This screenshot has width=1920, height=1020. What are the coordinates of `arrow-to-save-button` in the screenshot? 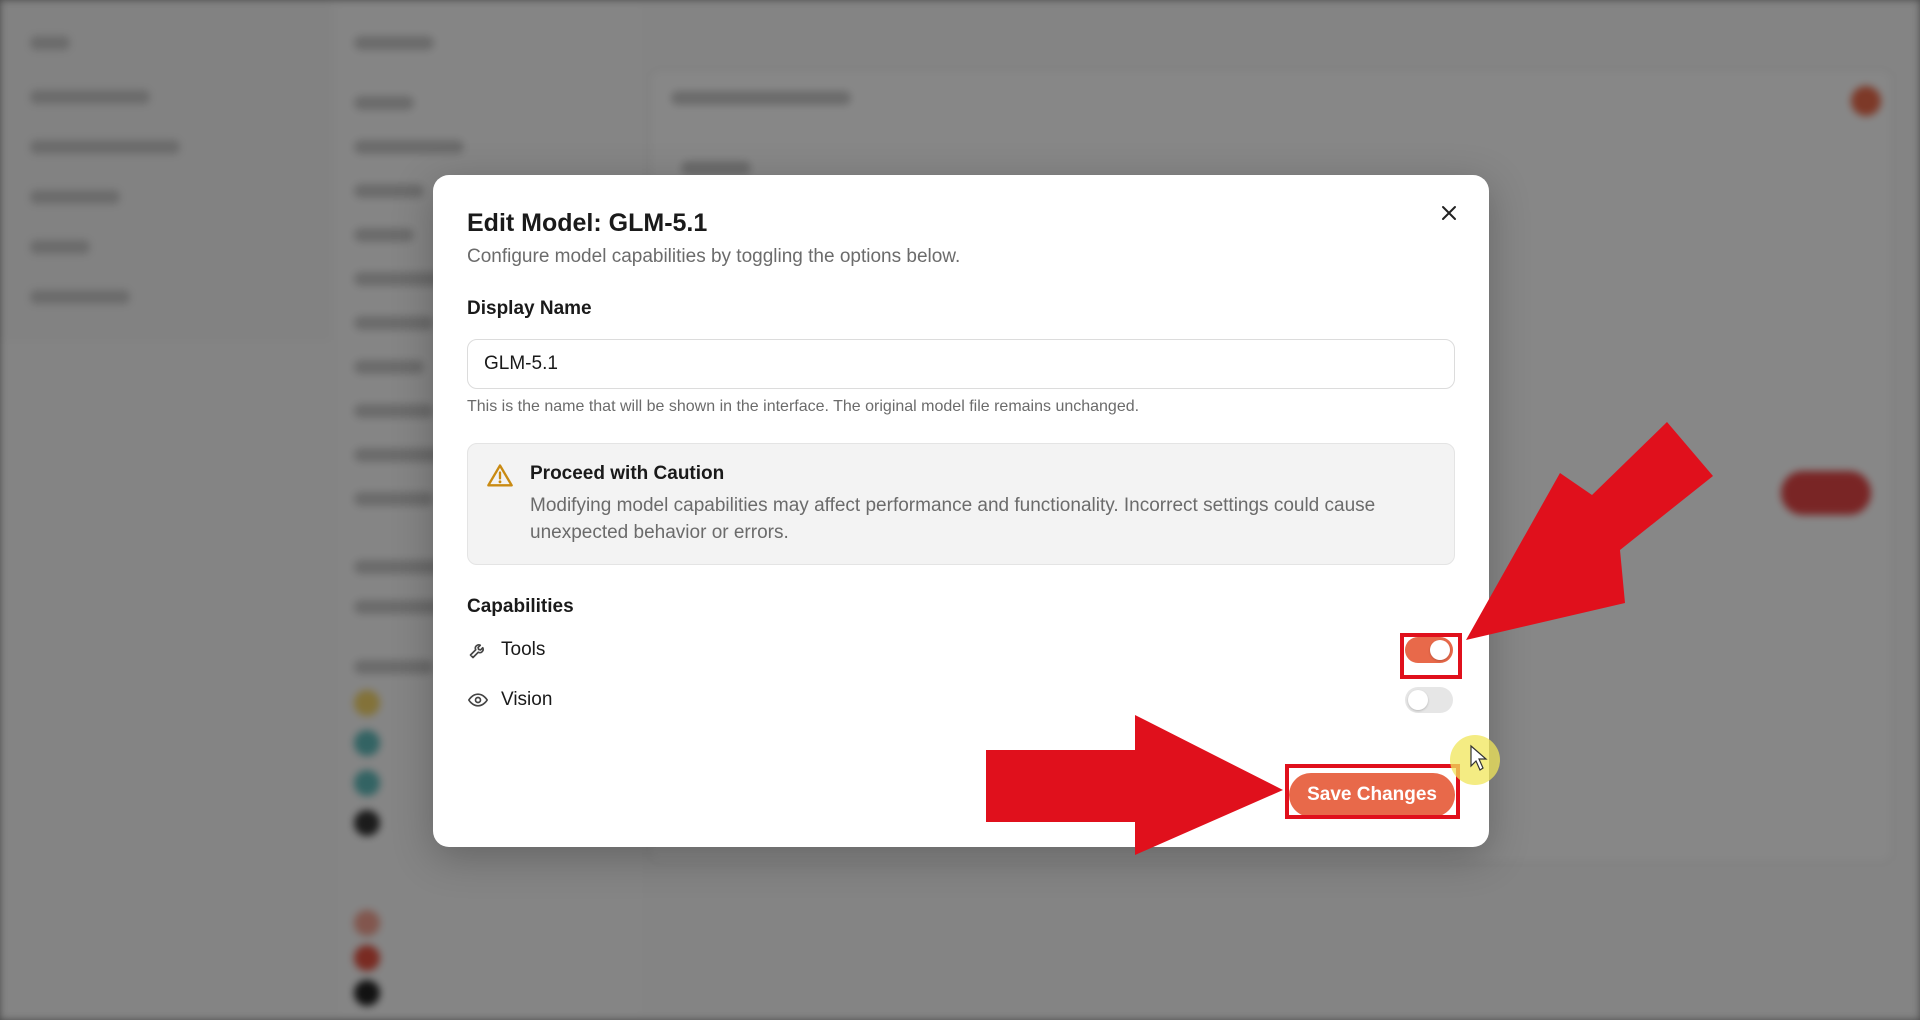 It's located at (1134, 785).